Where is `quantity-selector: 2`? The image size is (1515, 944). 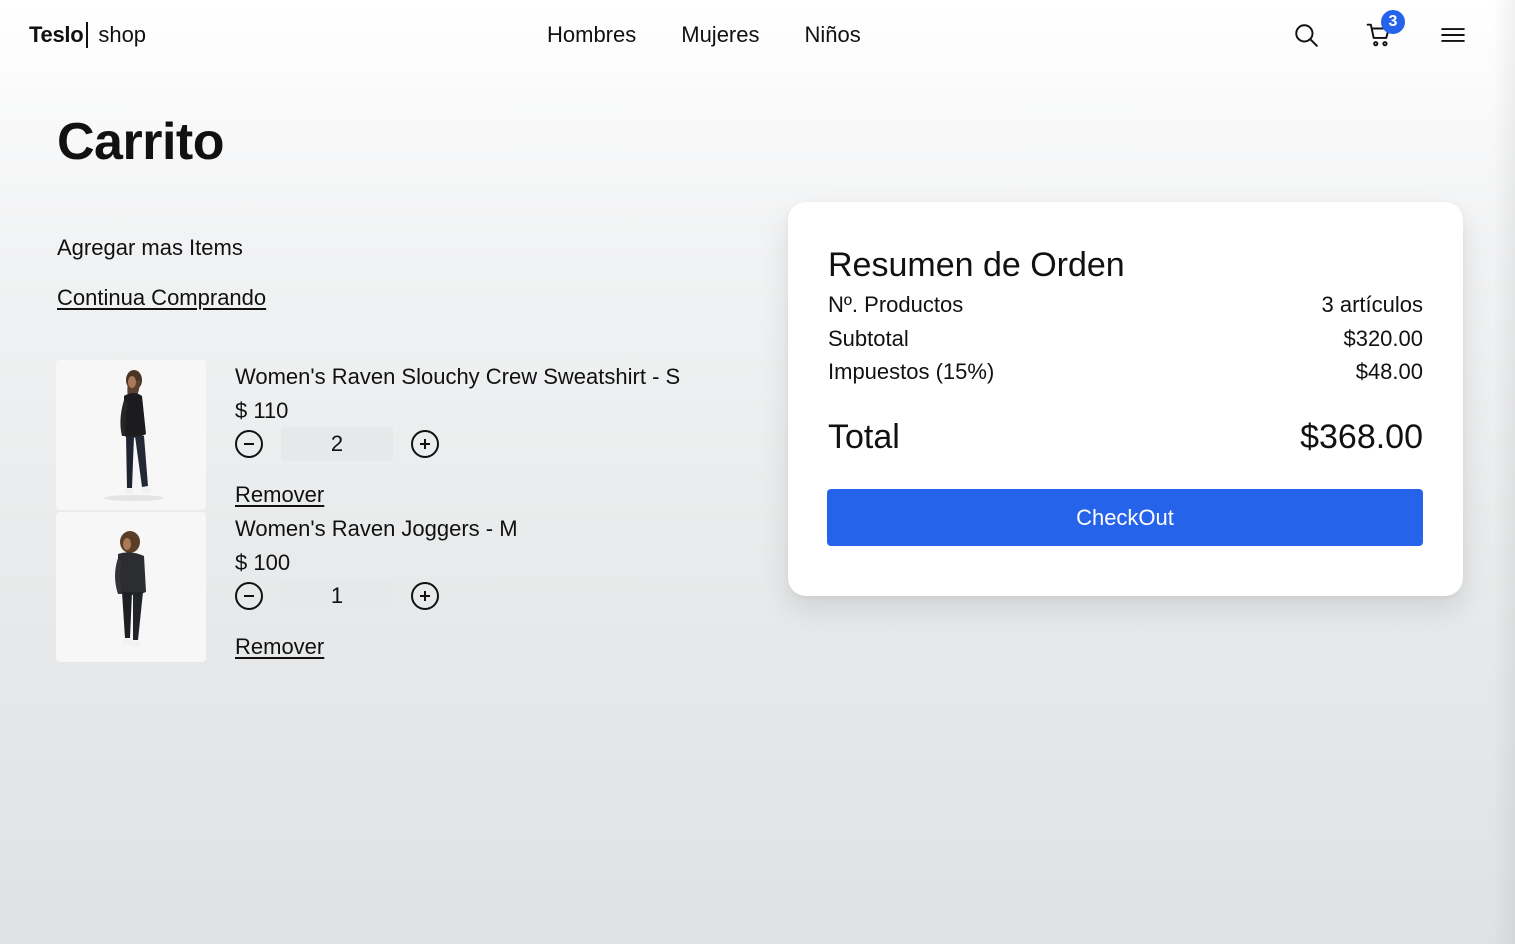 quantity-selector: 2 is located at coordinates (337, 444).